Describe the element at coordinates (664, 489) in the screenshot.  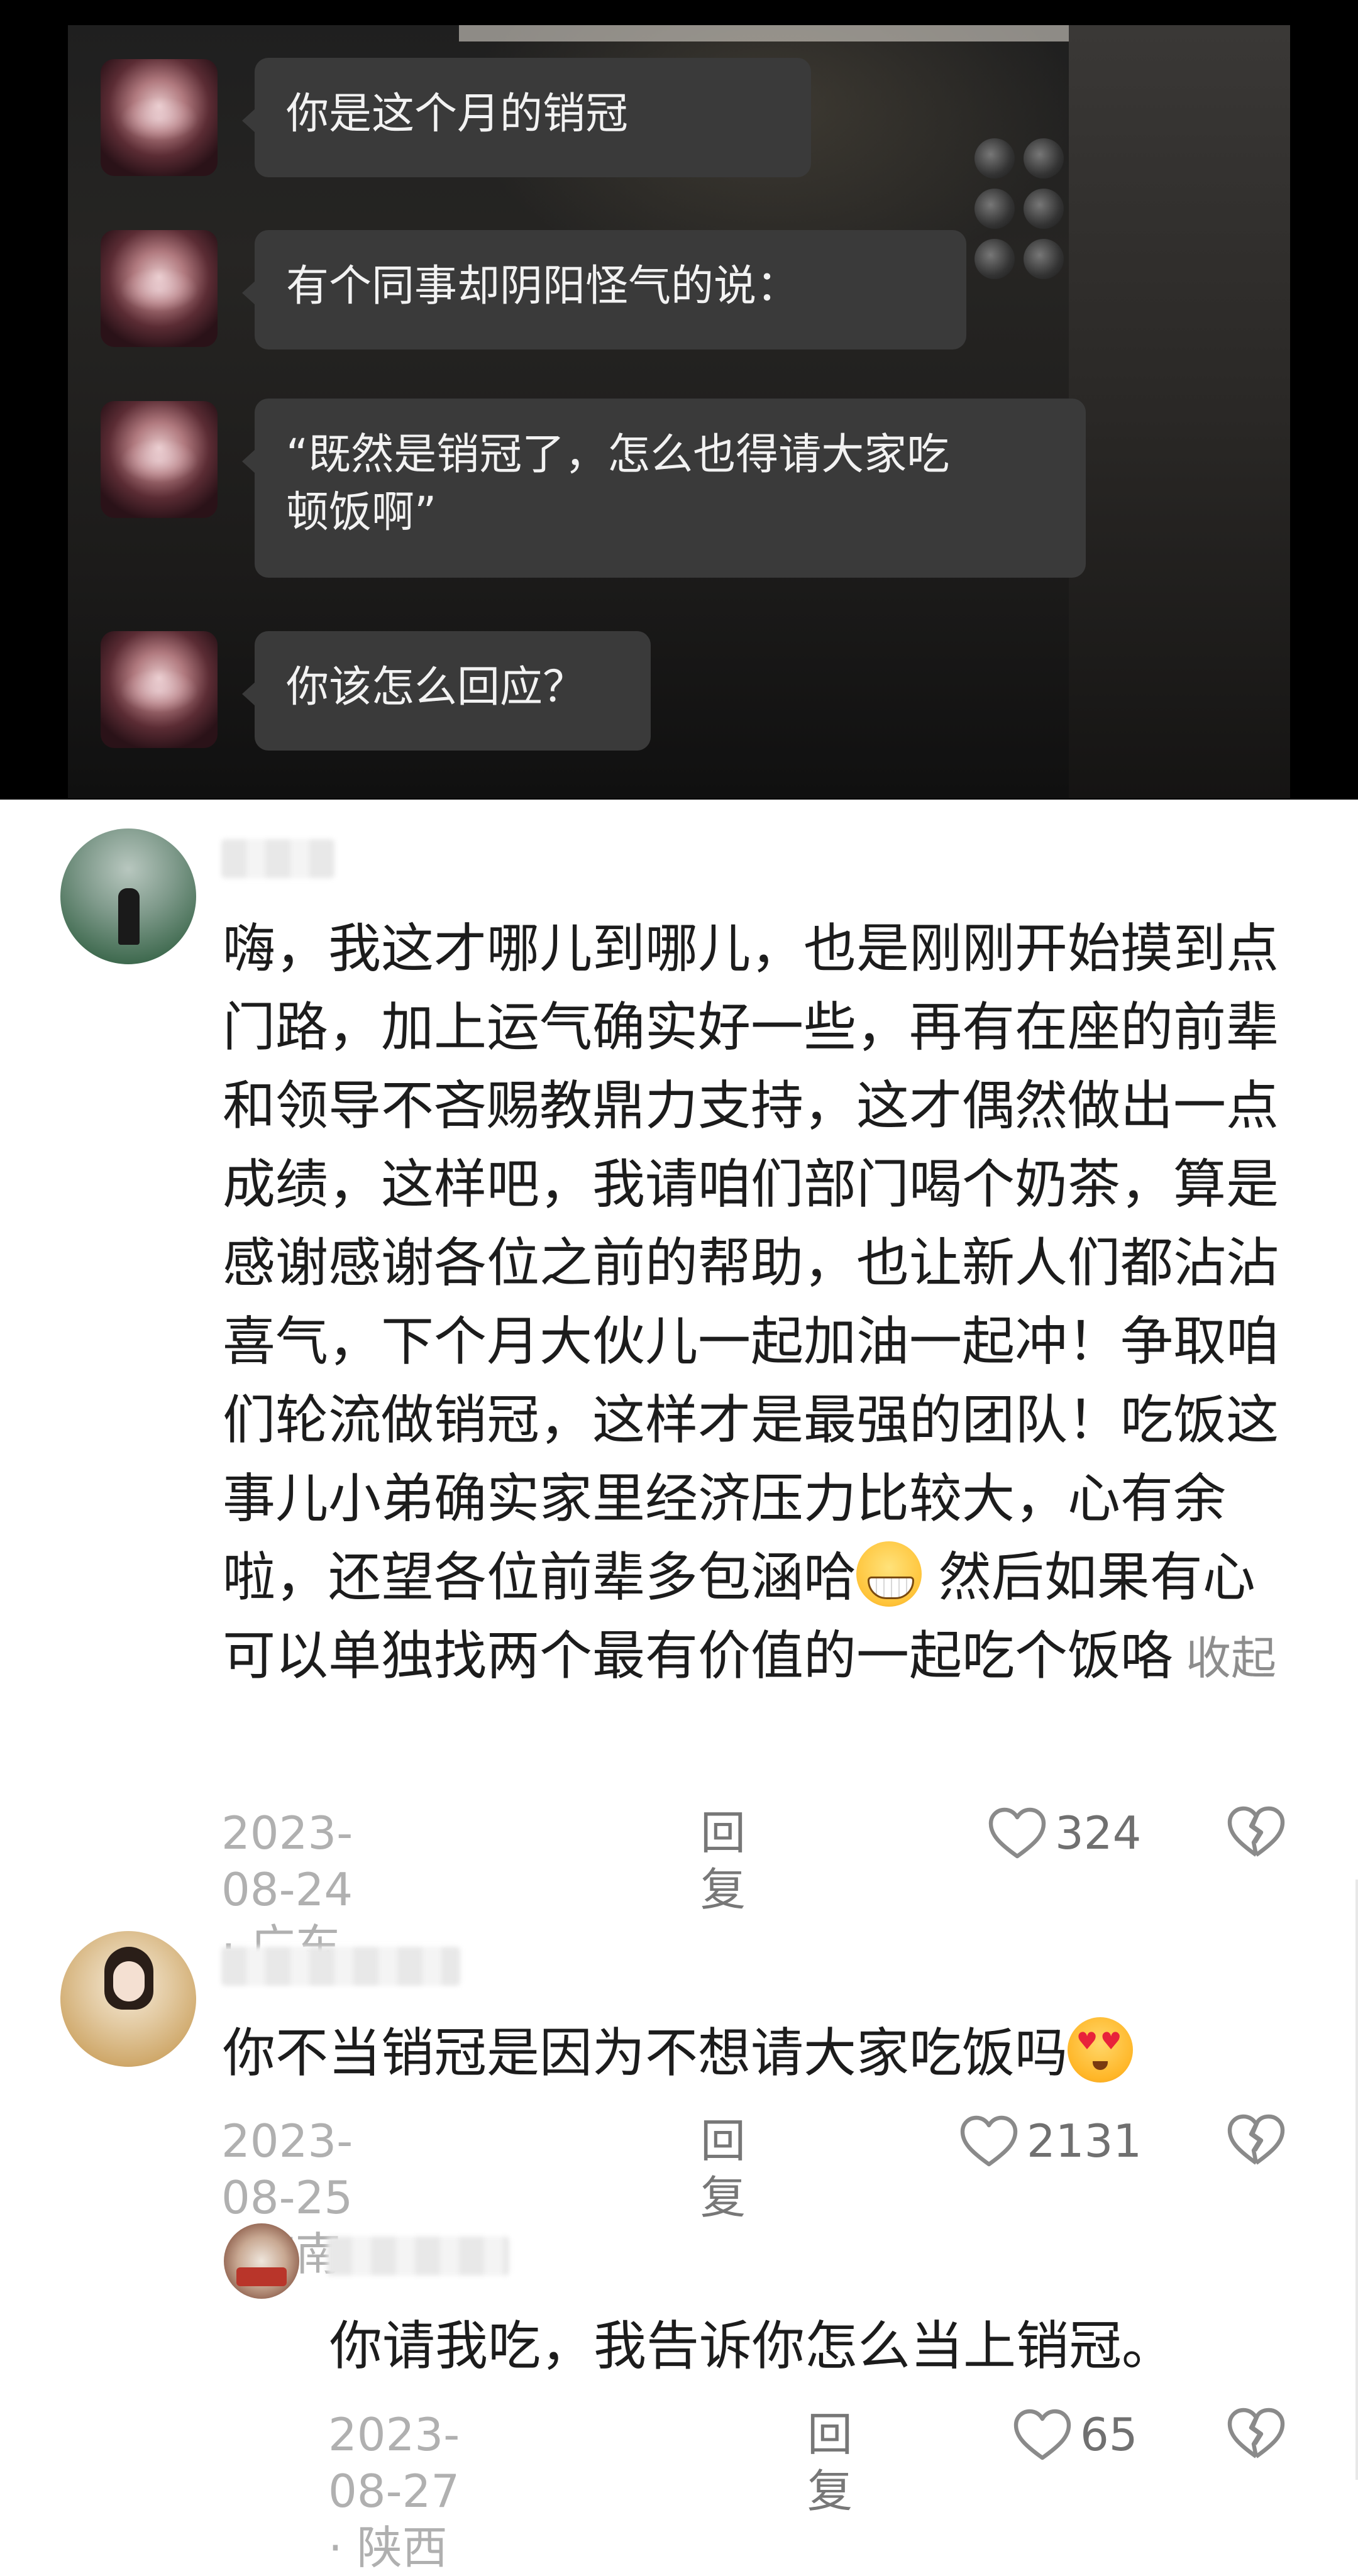
I see `chat-bubble: “既然是销冠了，怎么也得请大家吃 顿饭啊”` at that location.